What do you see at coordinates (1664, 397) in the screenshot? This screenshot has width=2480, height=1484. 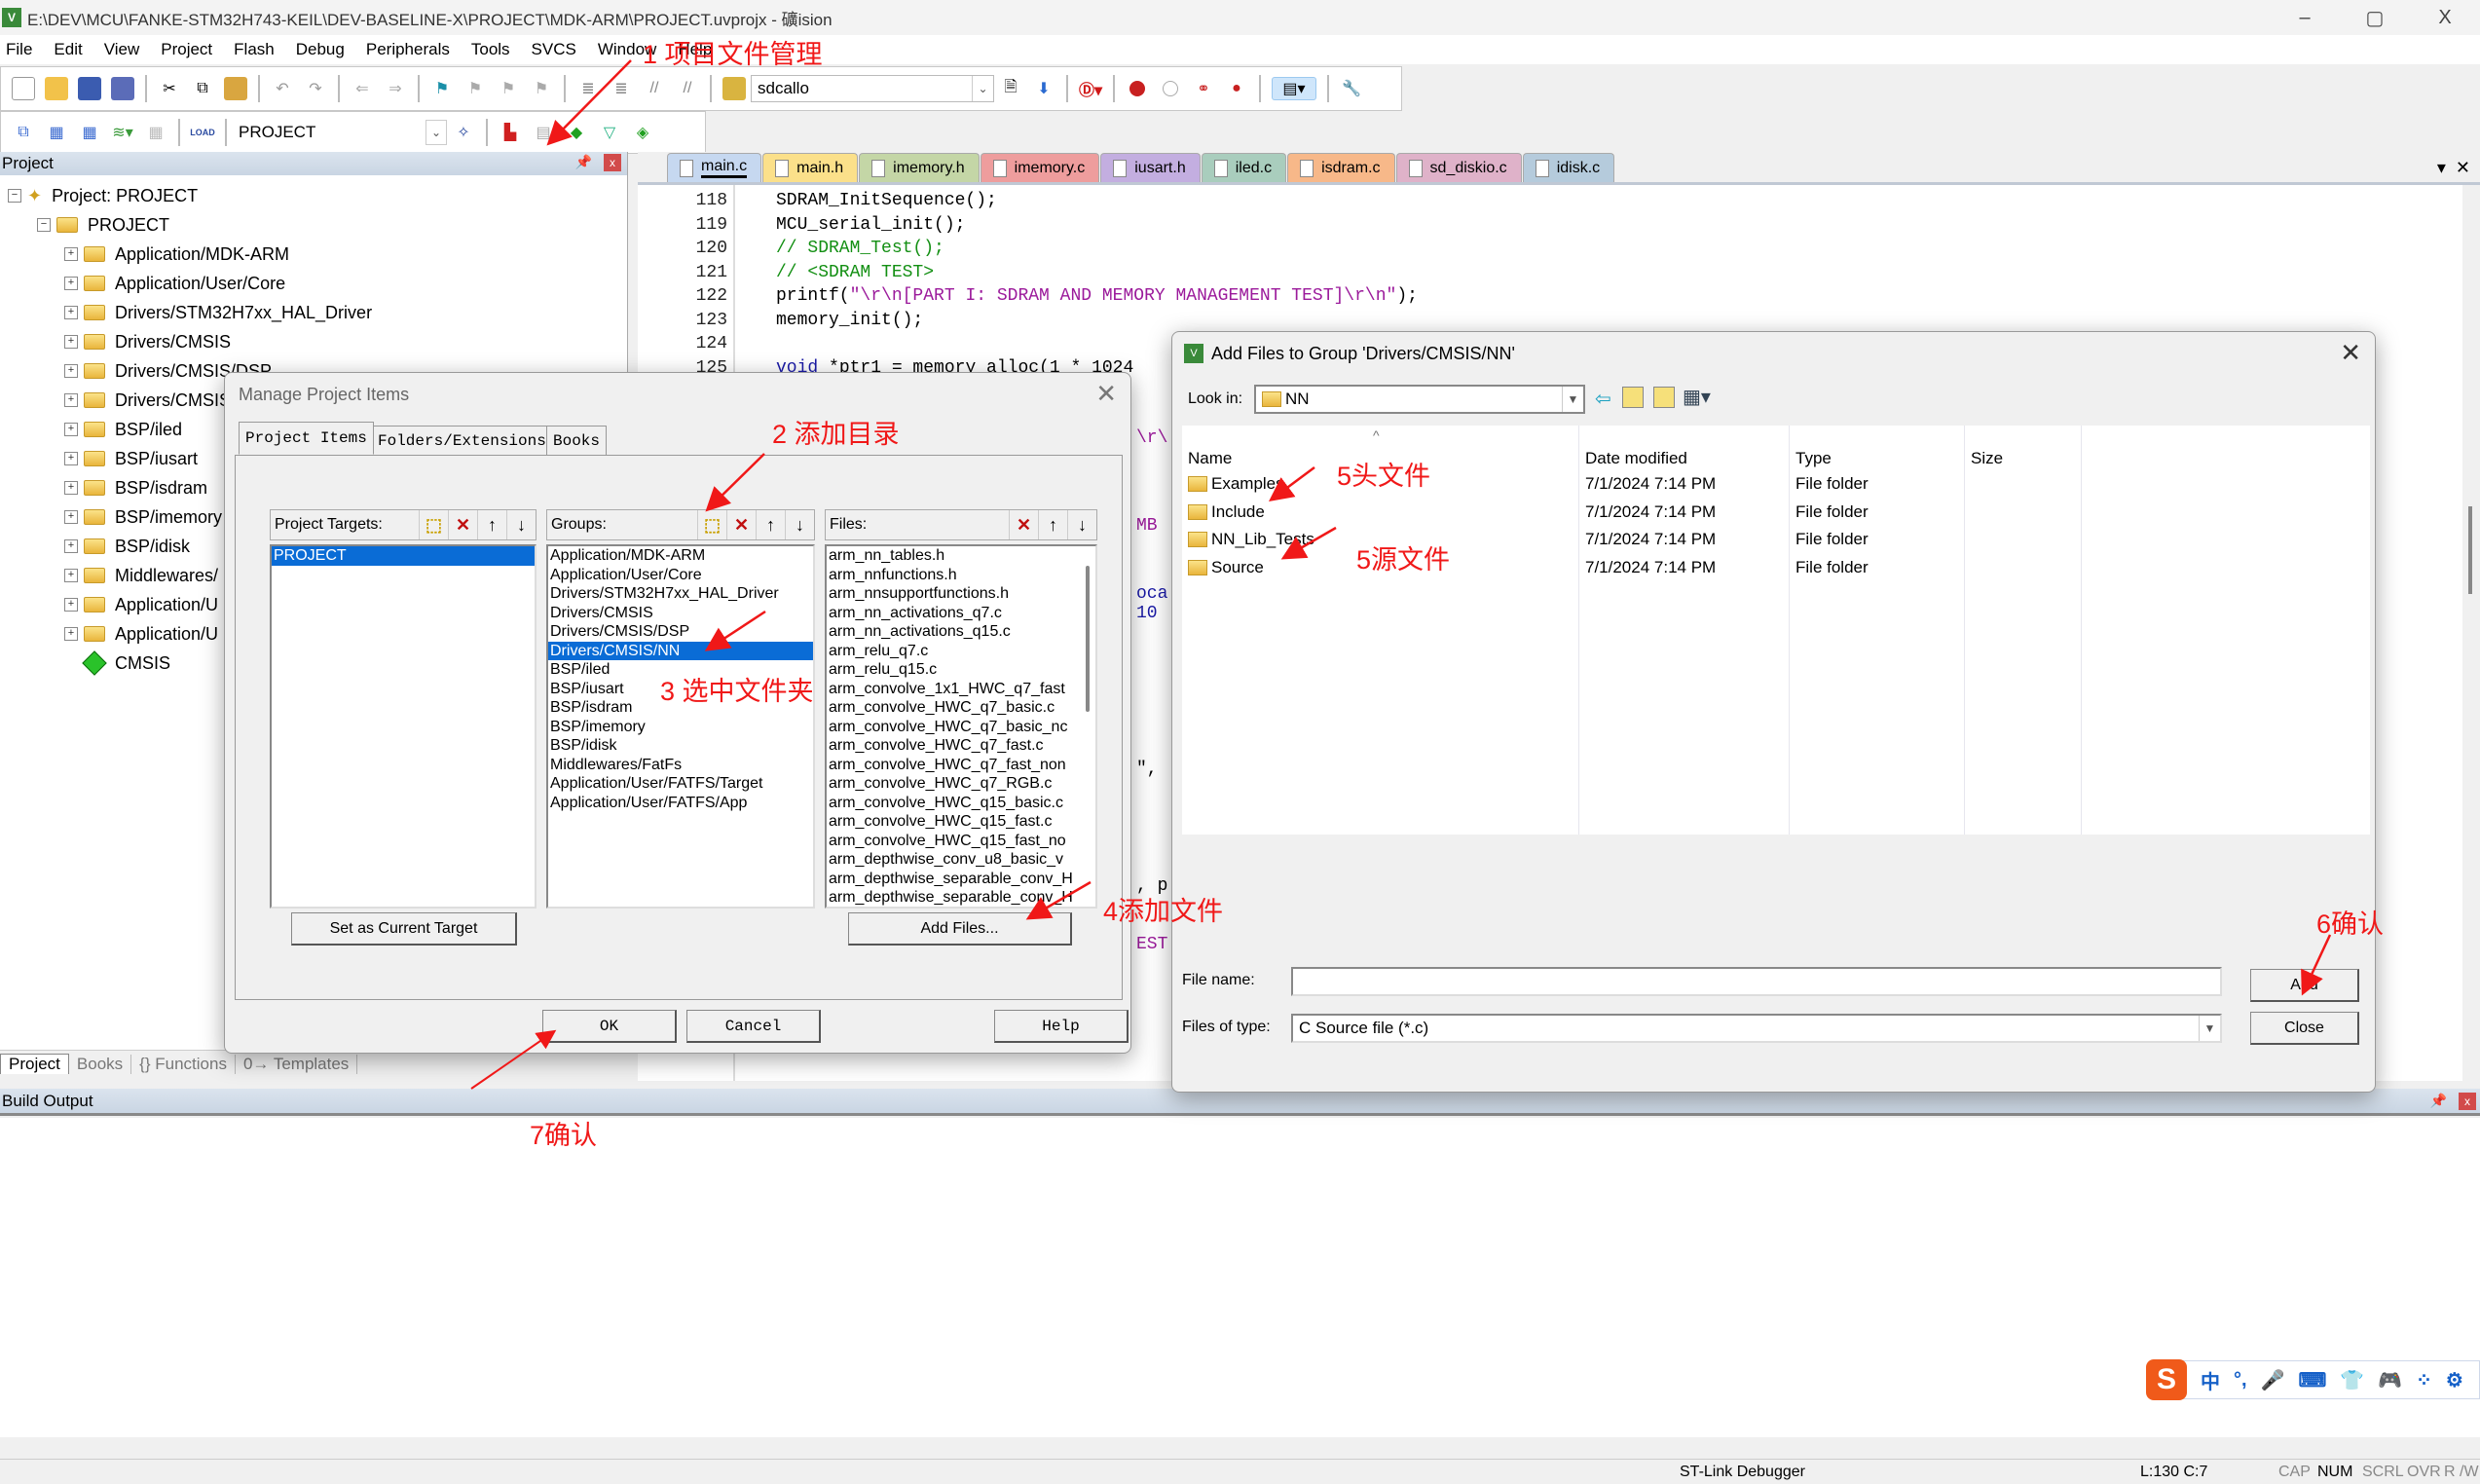 I see `new-folder-icon` at bounding box center [1664, 397].